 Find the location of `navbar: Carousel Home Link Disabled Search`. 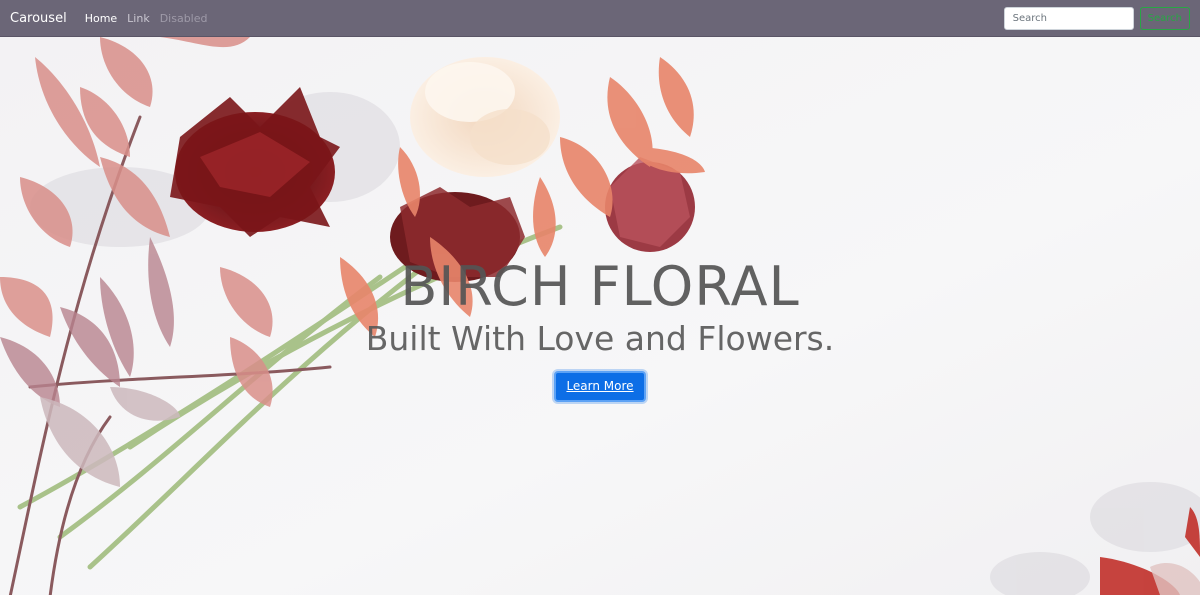

navbar: Carousel Home Link Disabled Search is located at coordinates (600, 18).